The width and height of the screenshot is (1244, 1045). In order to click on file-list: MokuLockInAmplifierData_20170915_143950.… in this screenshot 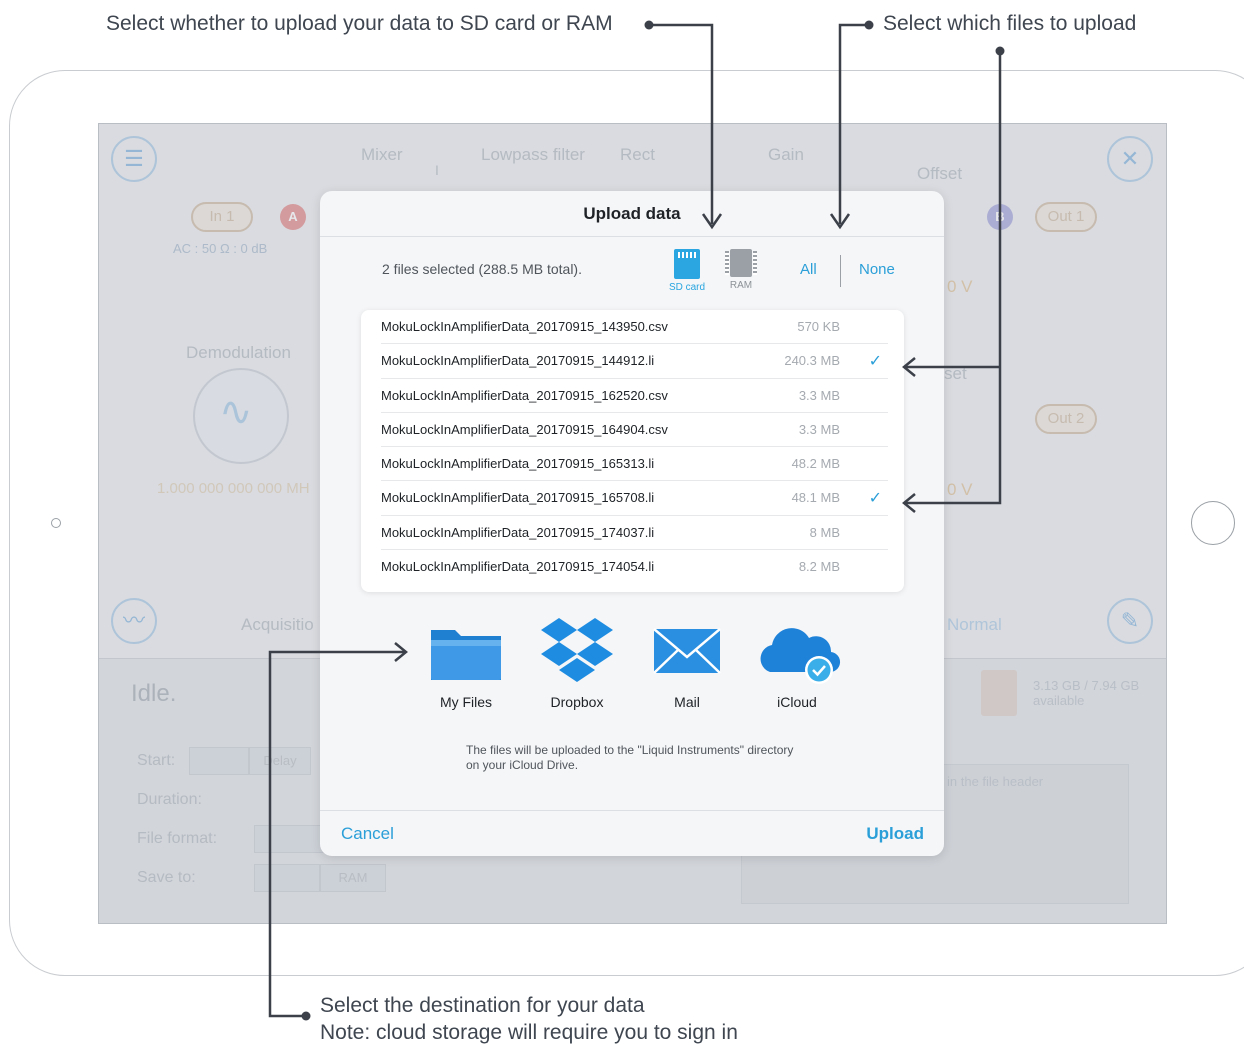, I will do `click(632, 451)`.